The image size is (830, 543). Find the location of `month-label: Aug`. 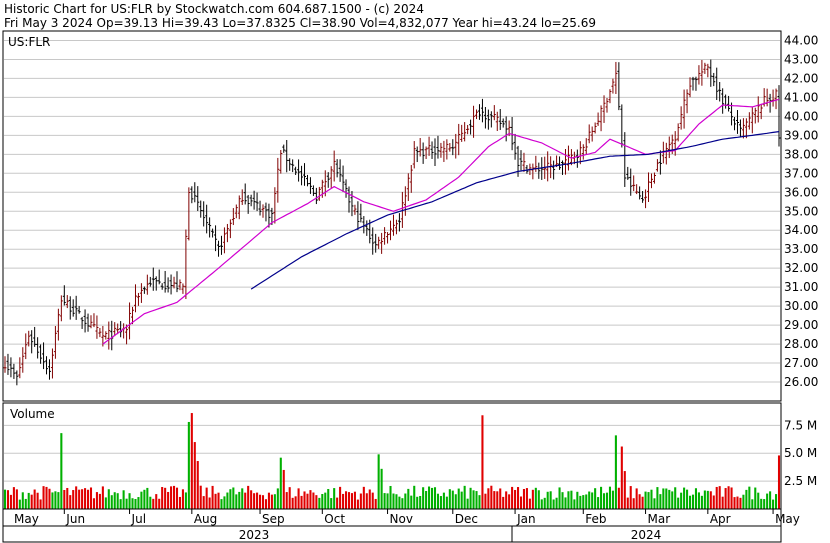

month-label: Aug is located at coordinates (205, 519).